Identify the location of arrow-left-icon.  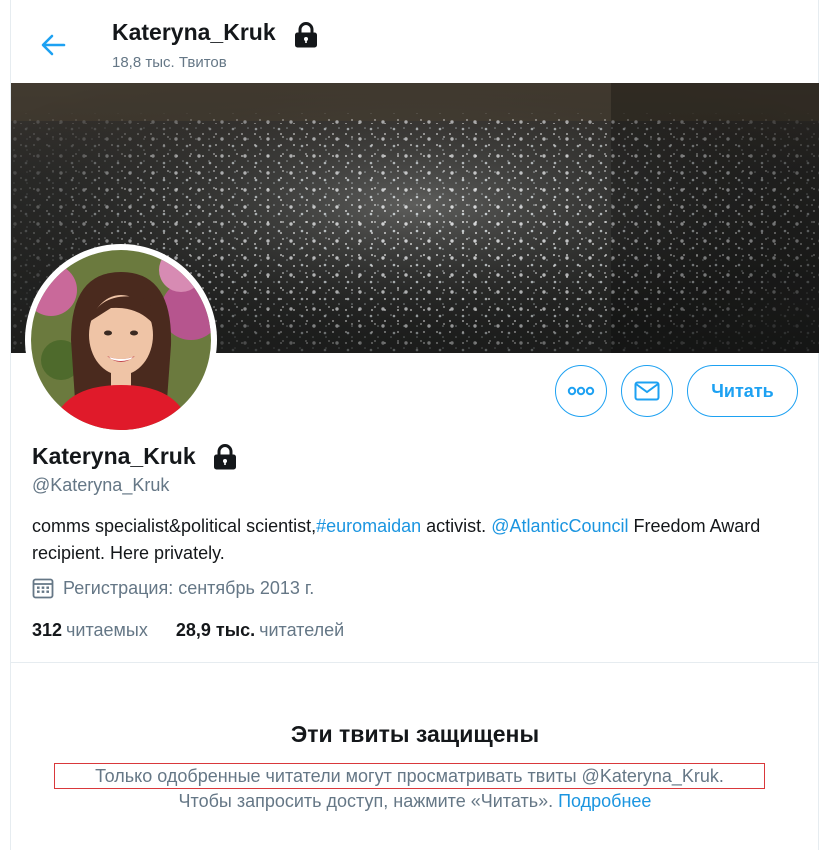
(53, 45).